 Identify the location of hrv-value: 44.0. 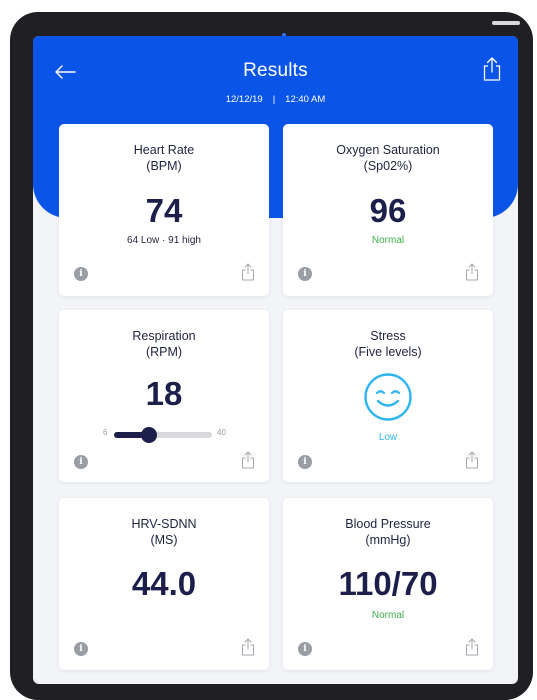
(164, 583).